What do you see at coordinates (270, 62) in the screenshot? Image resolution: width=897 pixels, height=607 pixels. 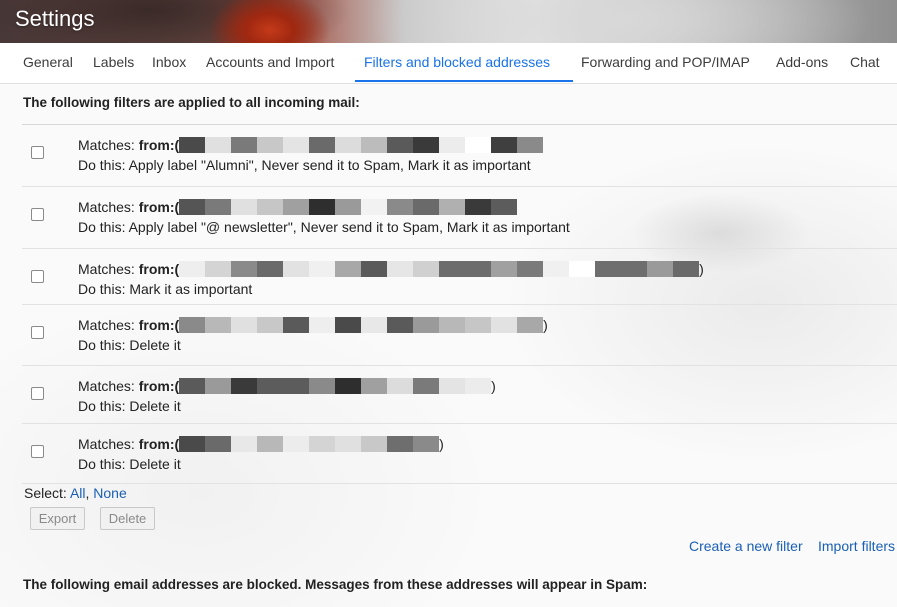 I see `tab-accounts-and-import: Accounts and Import` at bounding box center [270, 62].